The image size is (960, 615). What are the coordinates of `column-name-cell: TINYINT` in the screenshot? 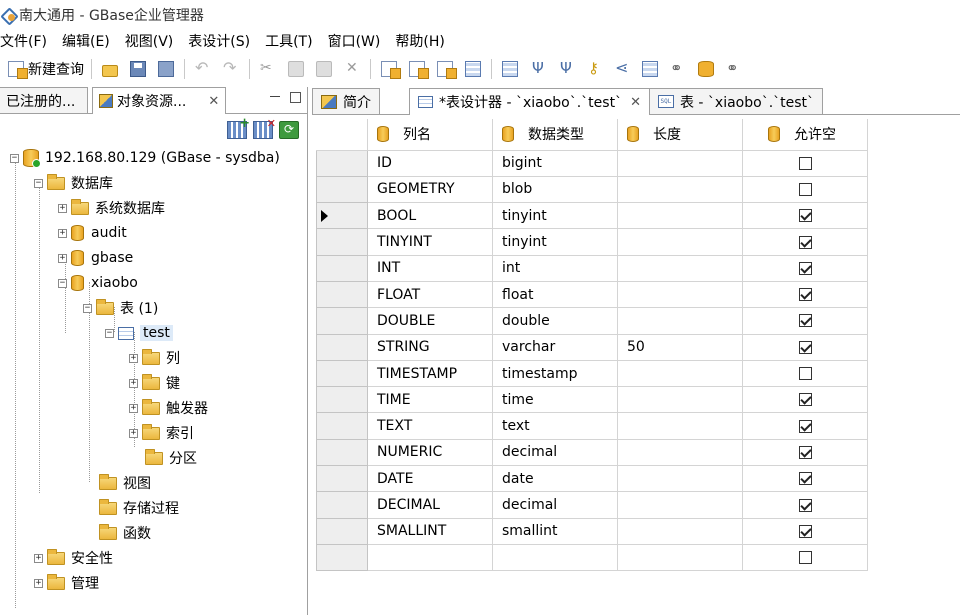 It's located at (430, 242).